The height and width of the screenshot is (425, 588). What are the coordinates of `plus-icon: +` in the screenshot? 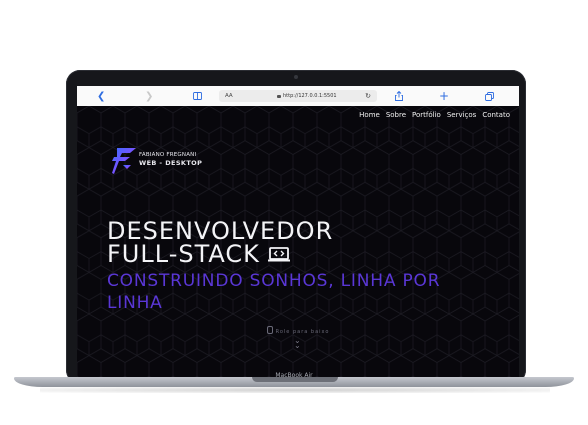 It's located at (444, 96).